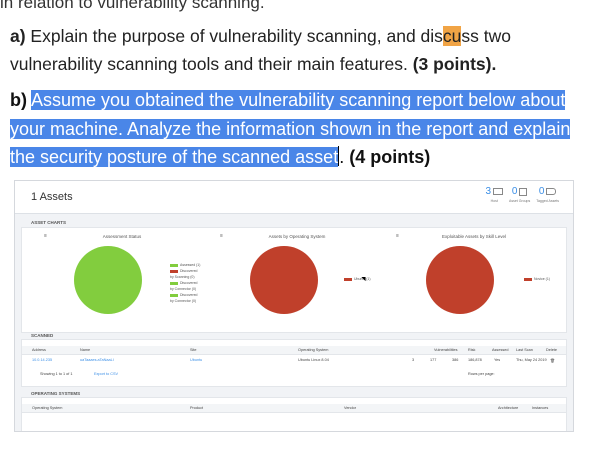  Describe the element at coordinates (97, 360) in the screenshot. I see `row-name: uaTaaaes.aTaNaaLl` at that location.